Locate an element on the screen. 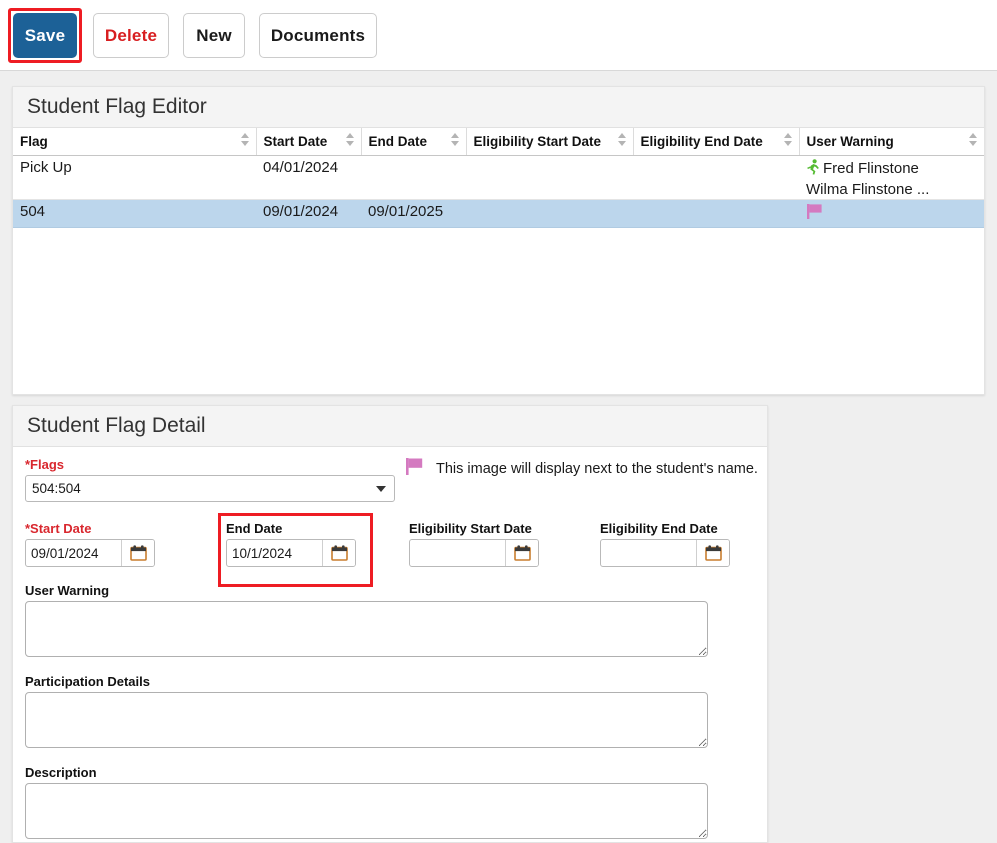  end-date-control is located at coordinates (291, 553).